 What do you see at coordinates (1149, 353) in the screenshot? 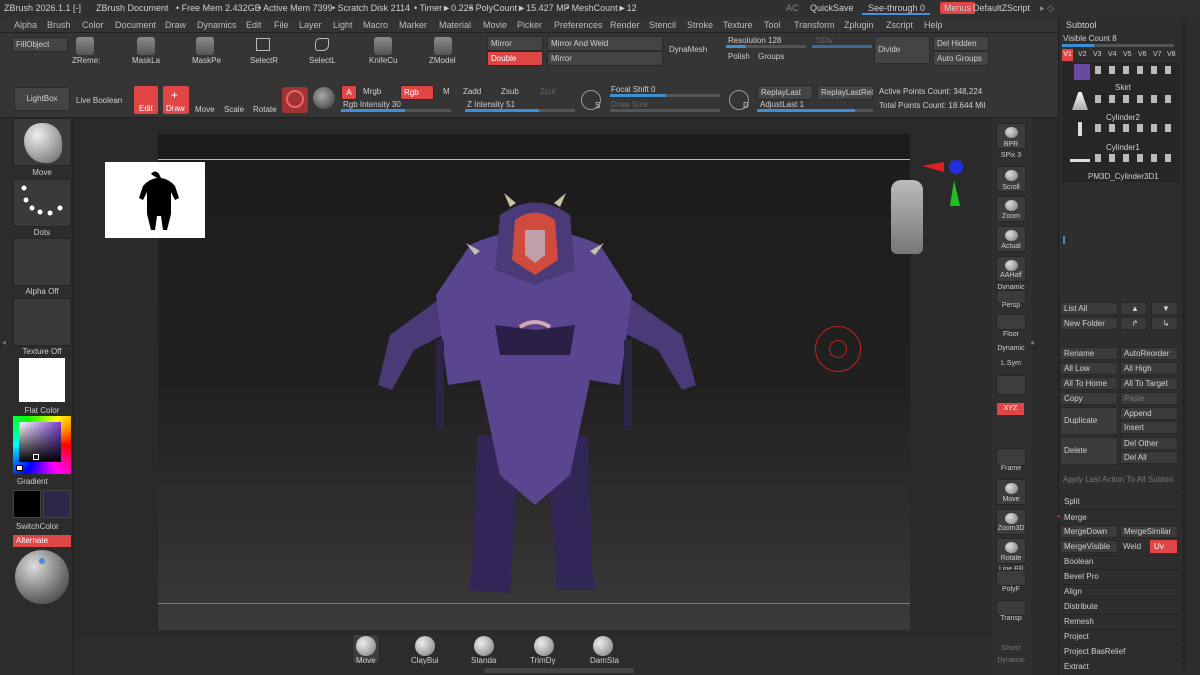
I see `auto-reorder-button: AutoReorder` at bounding box center [1149, 353].